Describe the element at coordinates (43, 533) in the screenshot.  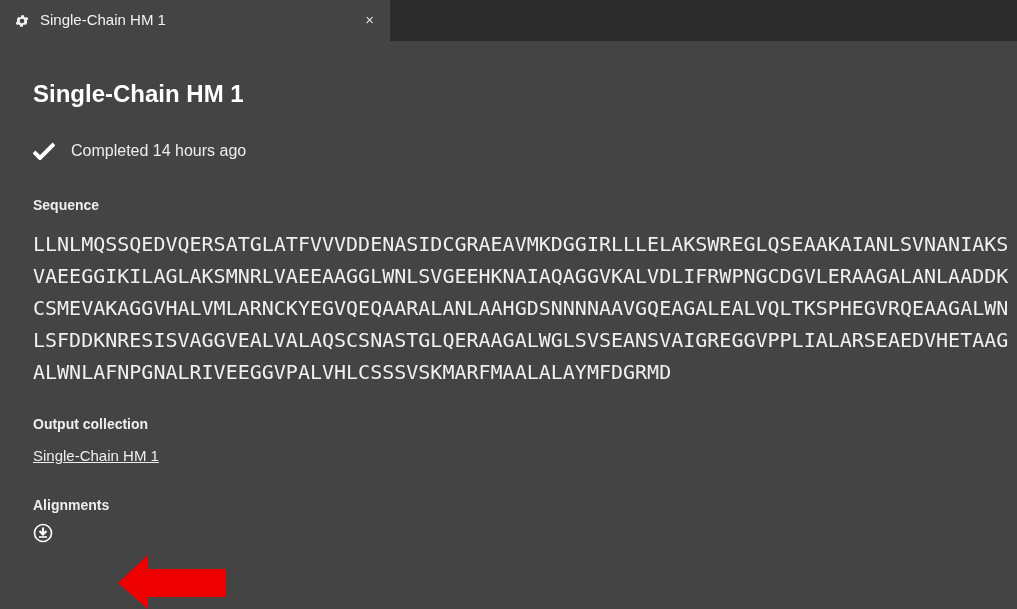
I see `download-icon` at that location.